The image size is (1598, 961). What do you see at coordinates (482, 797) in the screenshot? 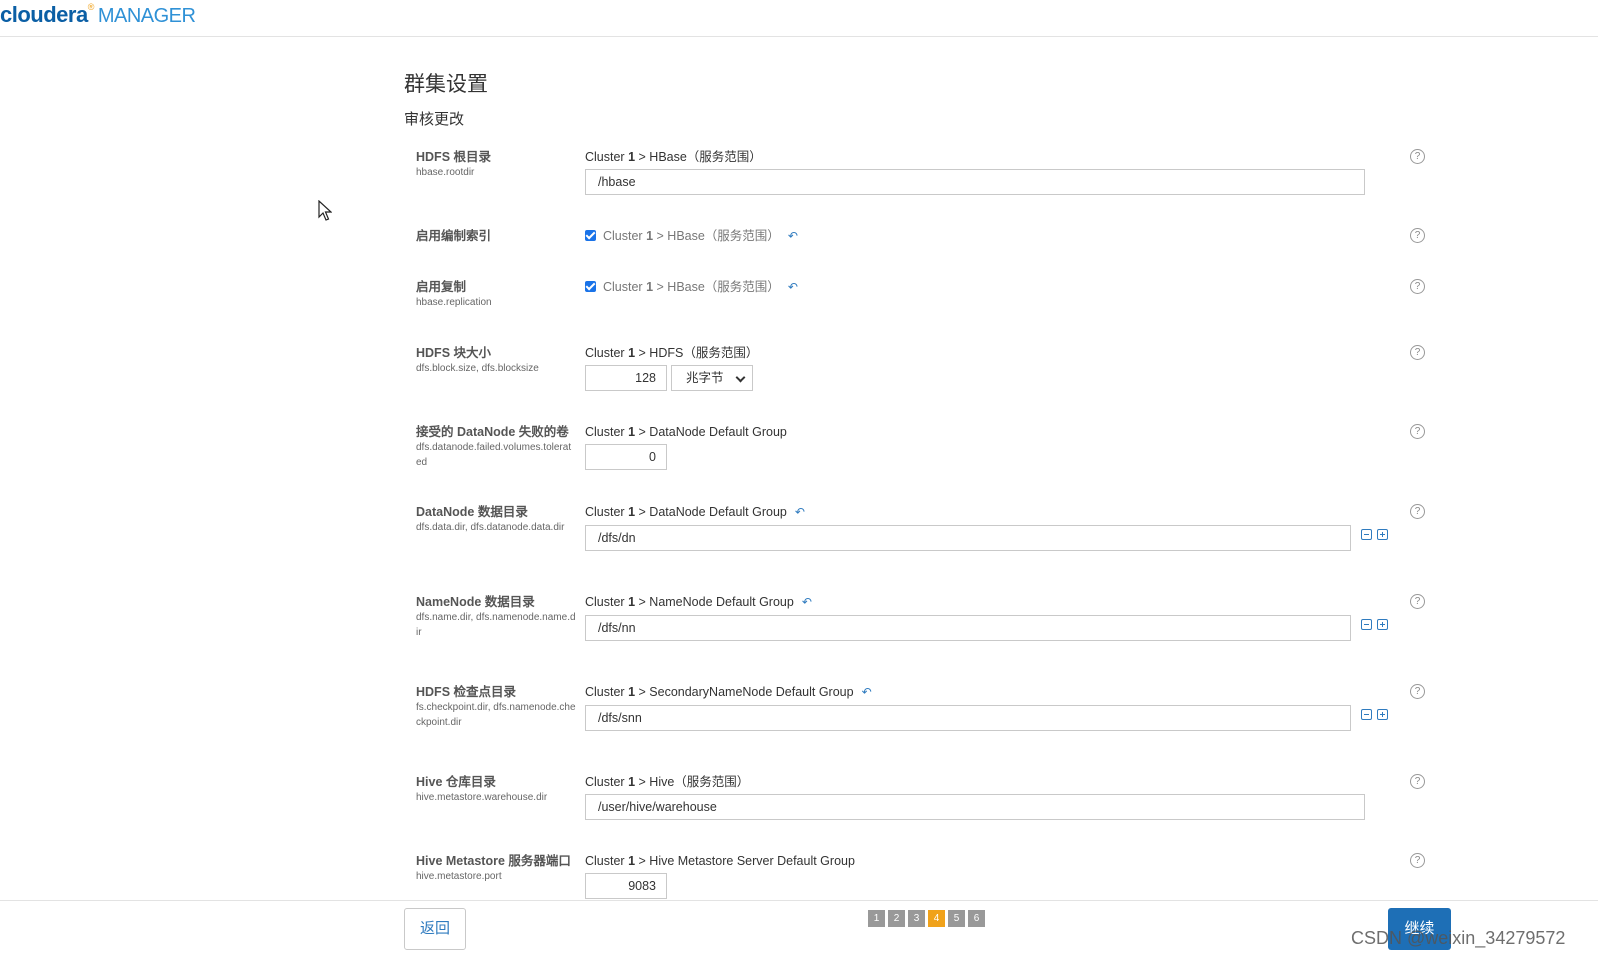
I see `setting-key: hive.metastore.warehouse.dir` at bounding box center [482, 797].